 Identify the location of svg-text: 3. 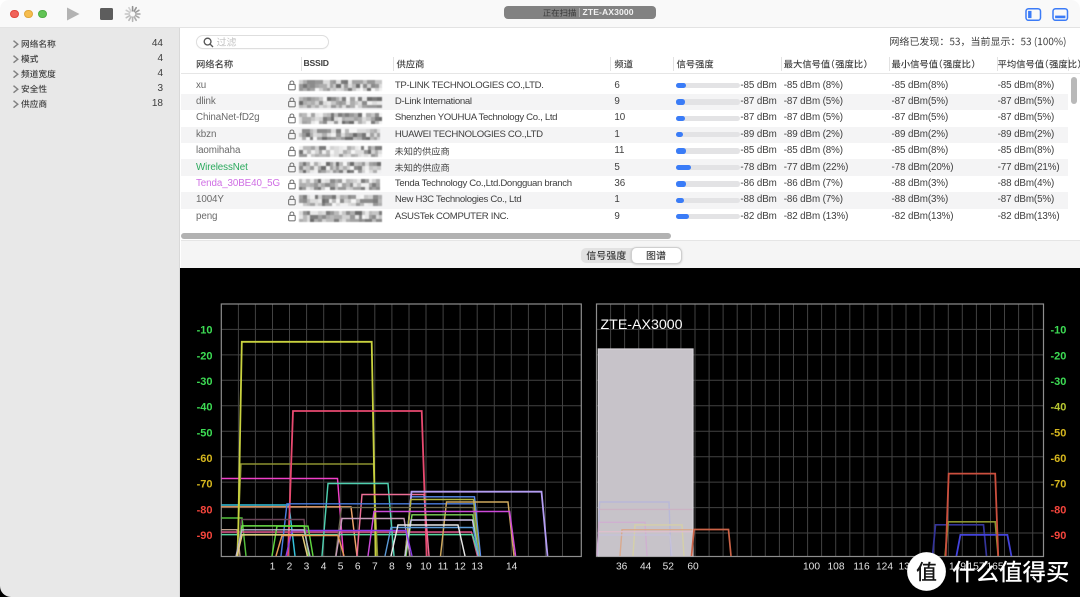
(307, 566).